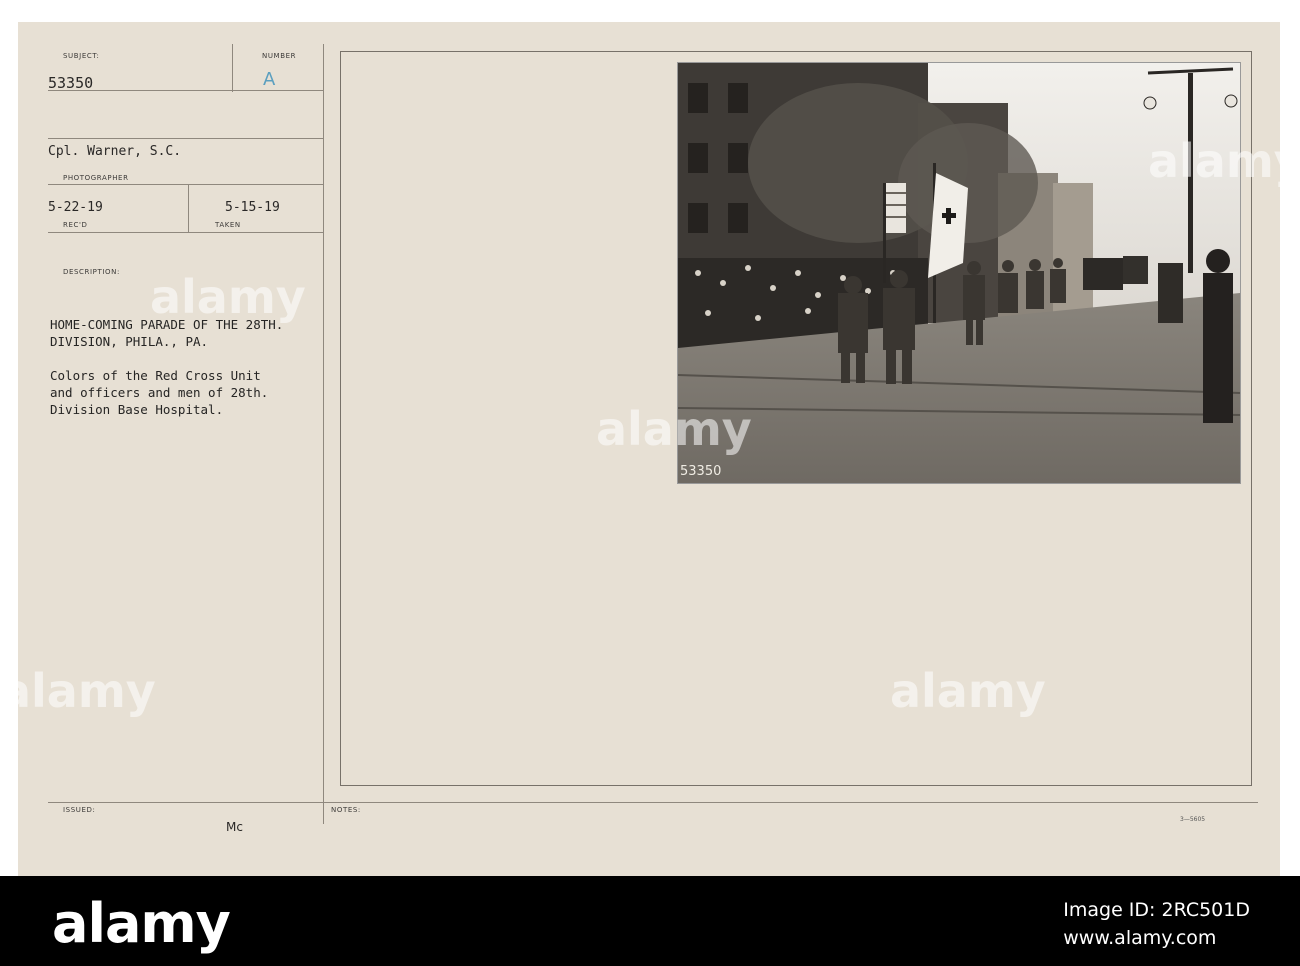  What do you see at coordinates (185, 90) in the screenshot?
I see `header-rule` at bounding box center [185, 90].